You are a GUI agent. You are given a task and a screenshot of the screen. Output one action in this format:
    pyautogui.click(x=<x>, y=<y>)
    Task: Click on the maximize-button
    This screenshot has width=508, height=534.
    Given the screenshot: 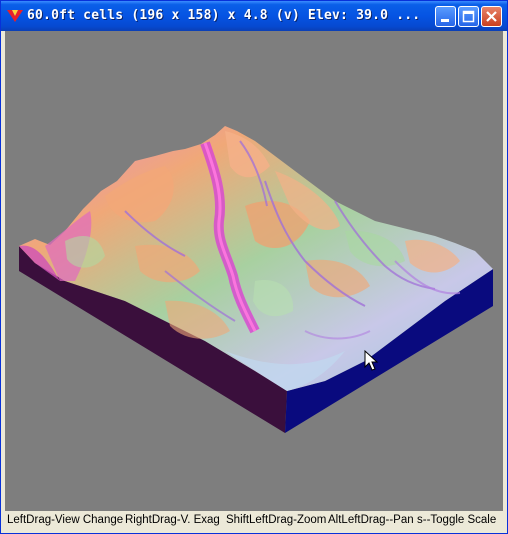 What is the action you would take?
    pyautogui.click(x=468, y=16)
    